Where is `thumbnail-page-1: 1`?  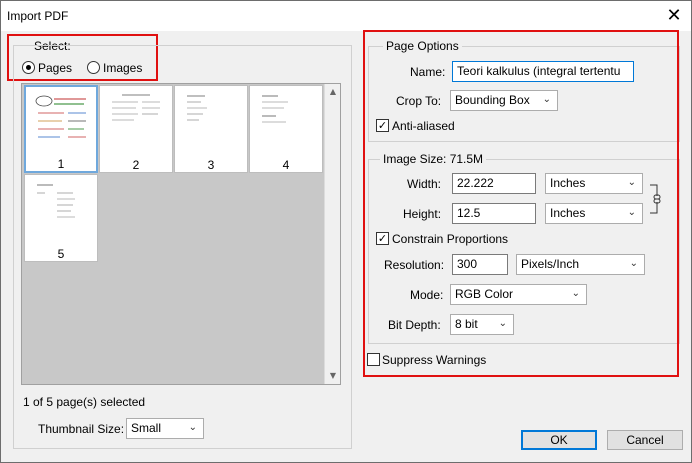
thumbnail-page-1: 1 is located at coordinates (61, 129).